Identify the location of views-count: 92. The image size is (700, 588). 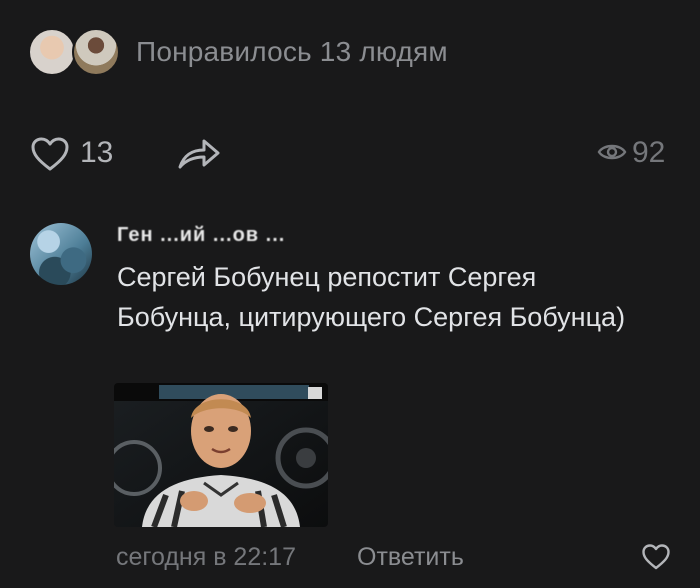
(649, 152).